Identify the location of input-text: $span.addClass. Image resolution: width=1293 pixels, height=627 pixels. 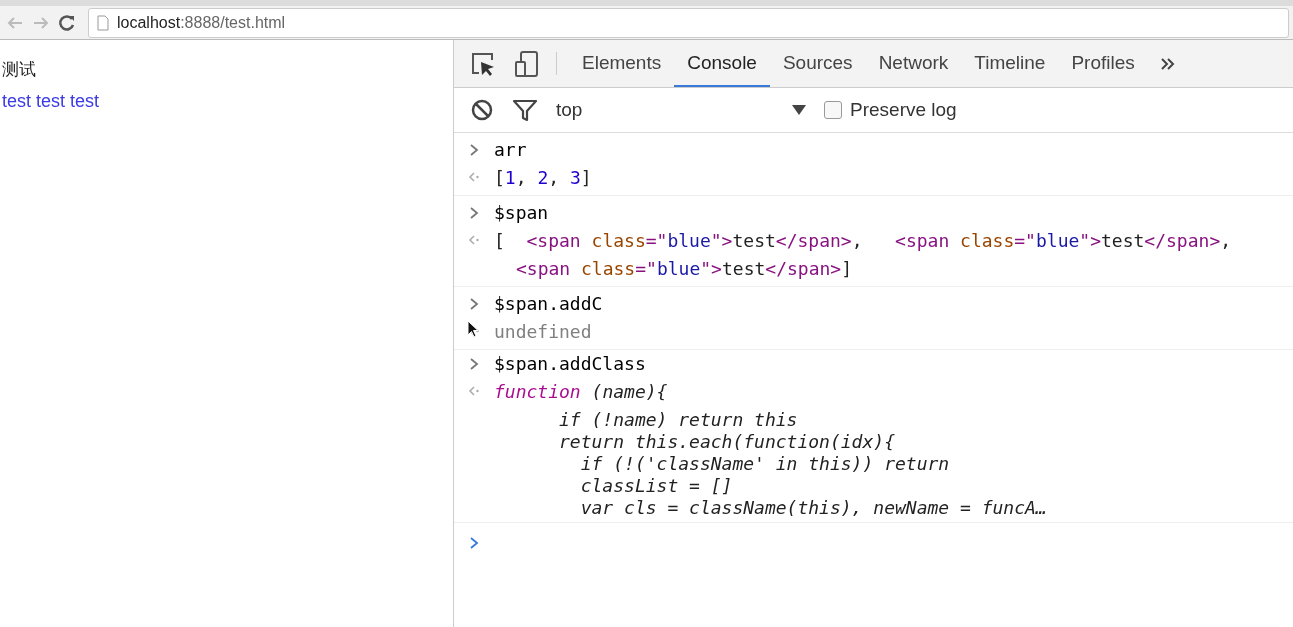
(570, 364).